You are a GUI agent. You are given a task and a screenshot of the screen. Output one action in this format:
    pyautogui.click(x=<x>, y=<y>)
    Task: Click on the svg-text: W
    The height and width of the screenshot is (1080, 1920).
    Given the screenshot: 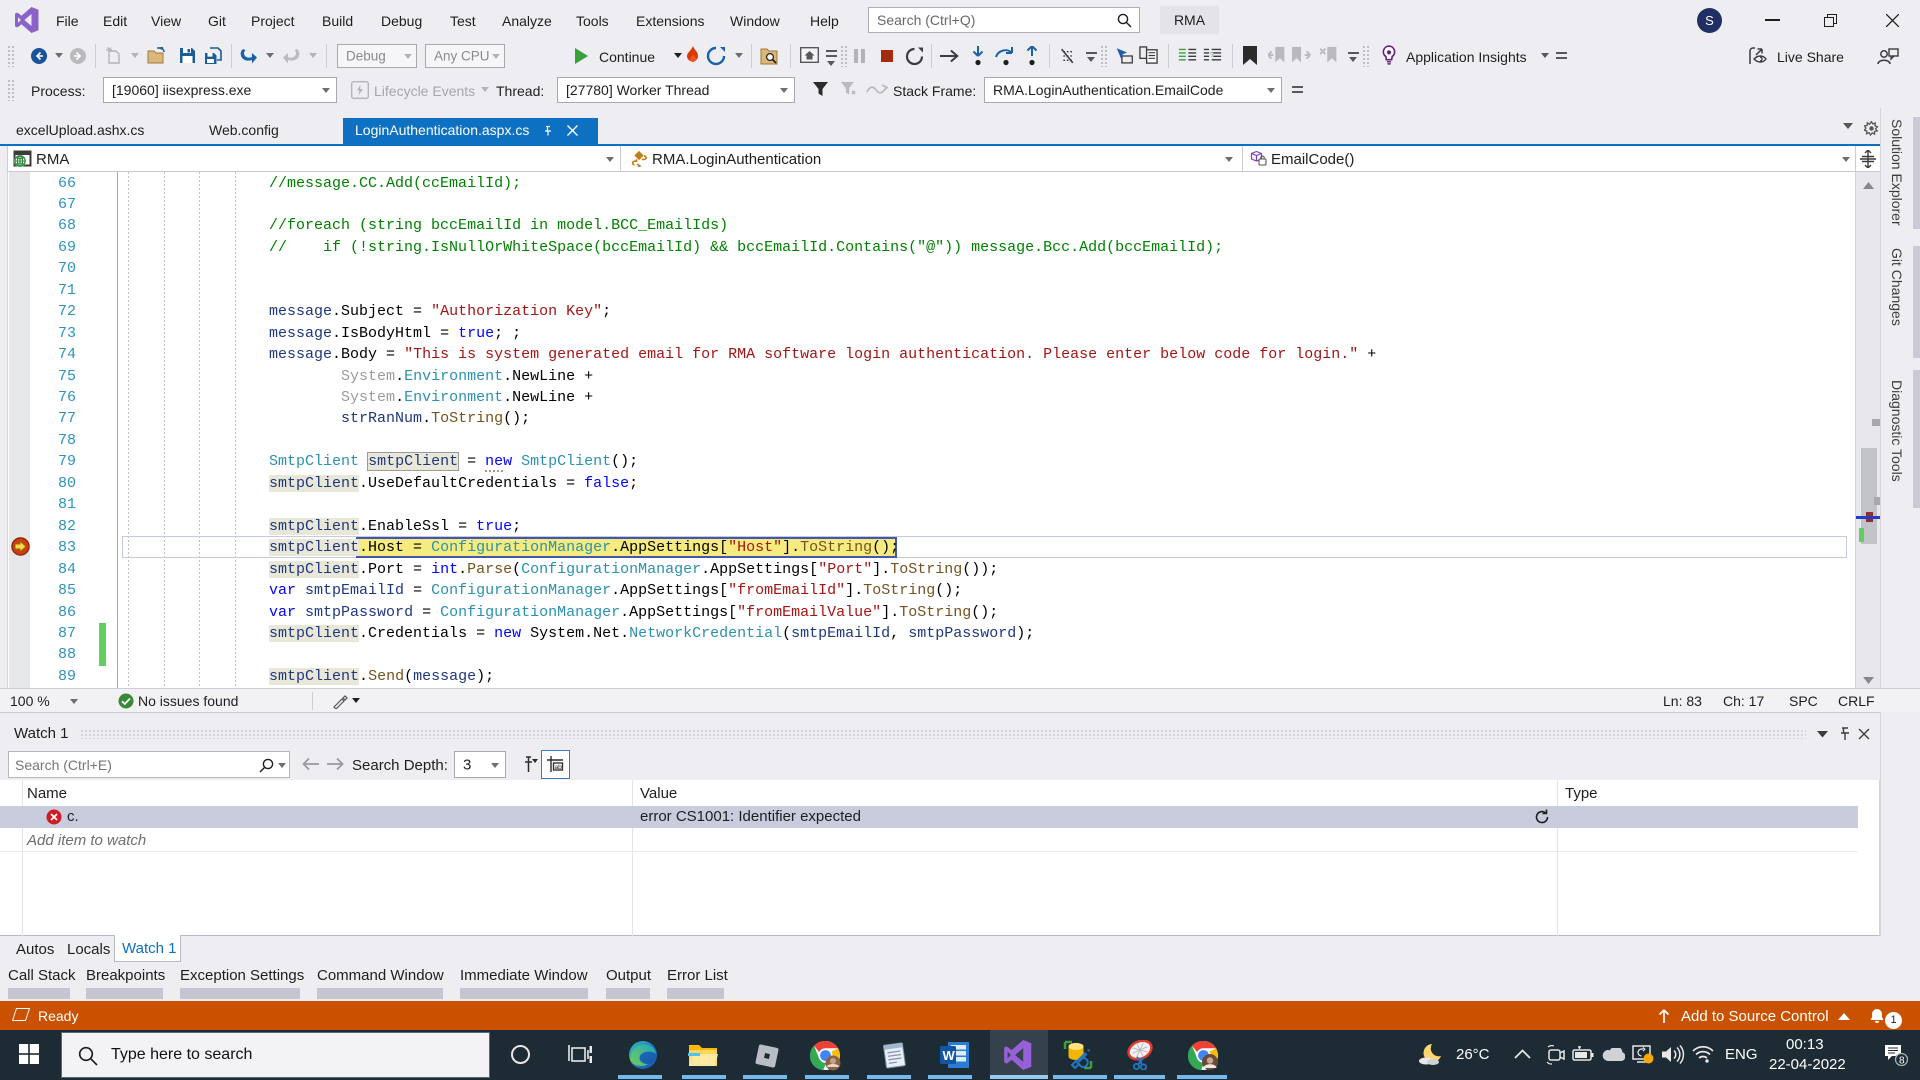 What is the action you would take?
    pyautogui.click(x=949, y=1055)
    